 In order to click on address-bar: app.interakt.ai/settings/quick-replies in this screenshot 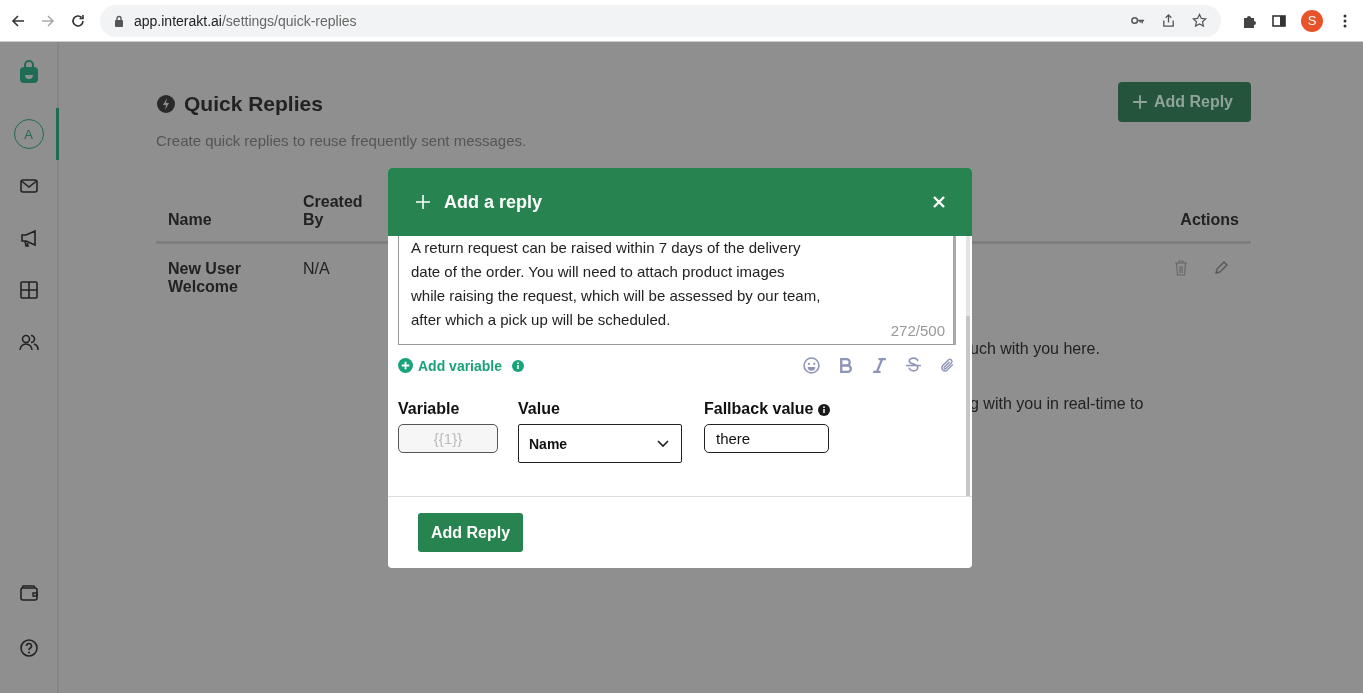, I will do `click(660, 20)`.